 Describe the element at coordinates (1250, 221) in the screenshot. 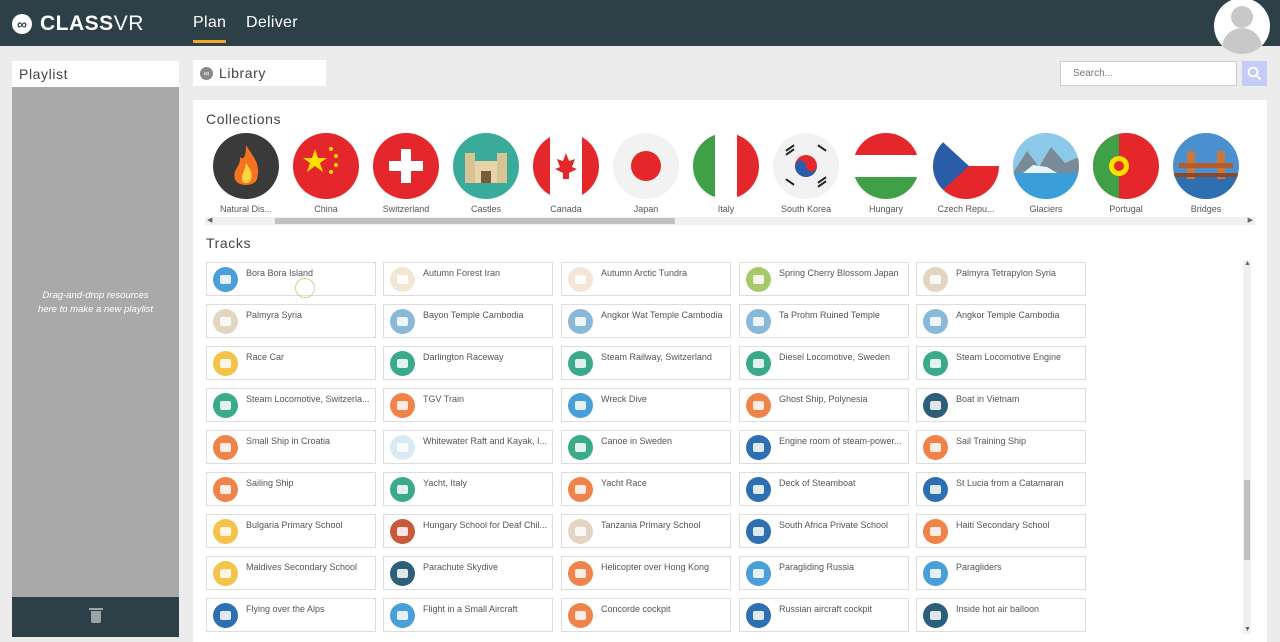

I see `scroll-right-arrow-icon: ▶` at that location.